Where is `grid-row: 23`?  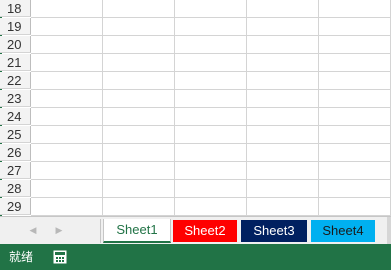
grid-row: 23 is located at coordinates (195, 99).